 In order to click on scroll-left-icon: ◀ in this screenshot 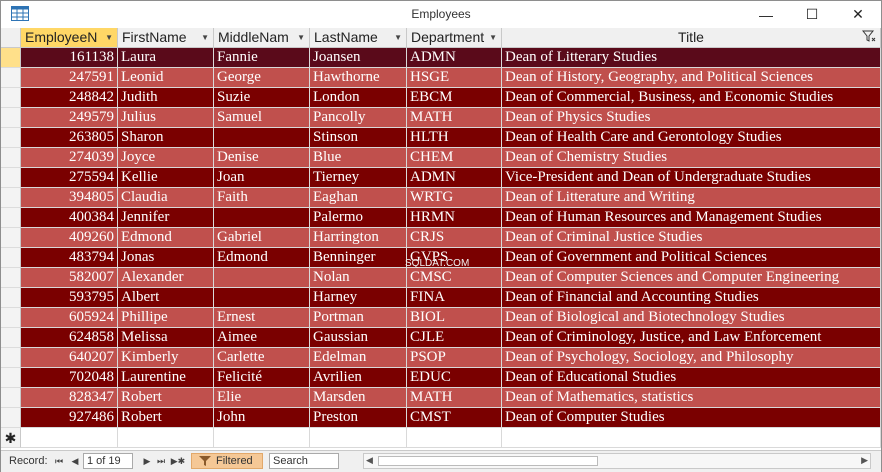, I will do `click(369, 460)`.